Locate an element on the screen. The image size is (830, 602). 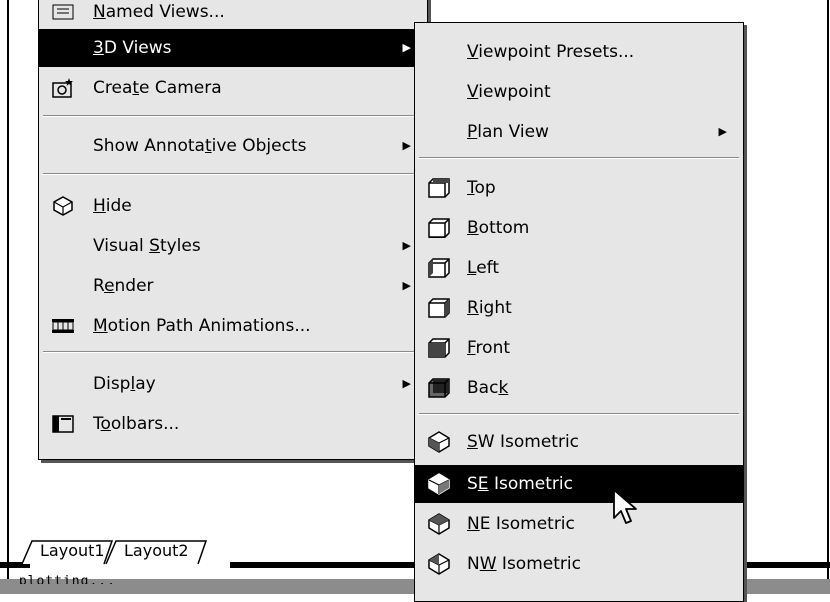
view-top-icon is located at coordinates (439, 188).